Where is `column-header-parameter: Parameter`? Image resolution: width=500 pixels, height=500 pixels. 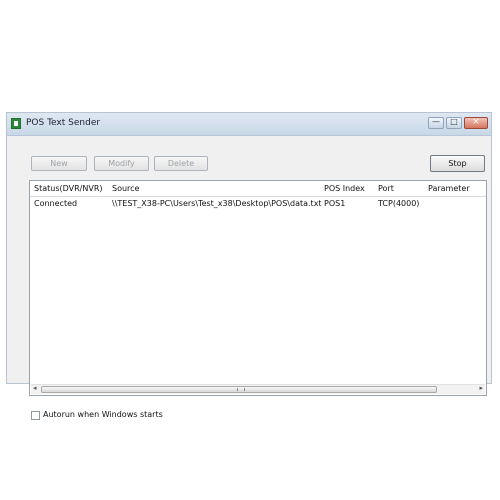 column-header-parameter: Parameter is located at coordinates (449, 188).